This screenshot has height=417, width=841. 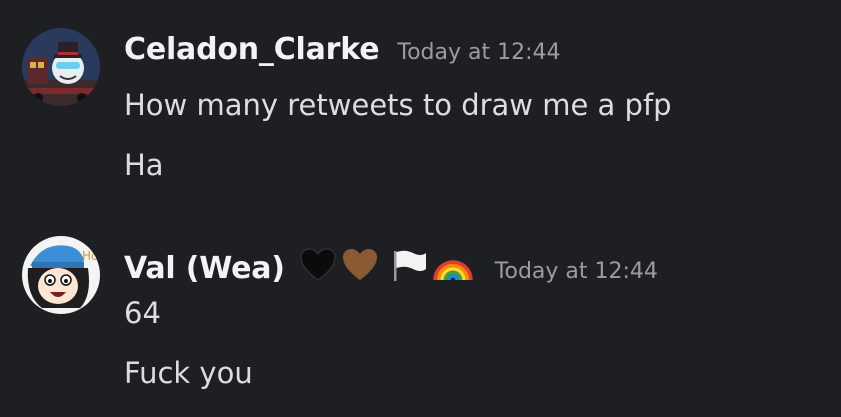 What do you see at coordinates (144, 165) in the screenshot?
I see `message-text: Ha` at bounding box center [144, 165].